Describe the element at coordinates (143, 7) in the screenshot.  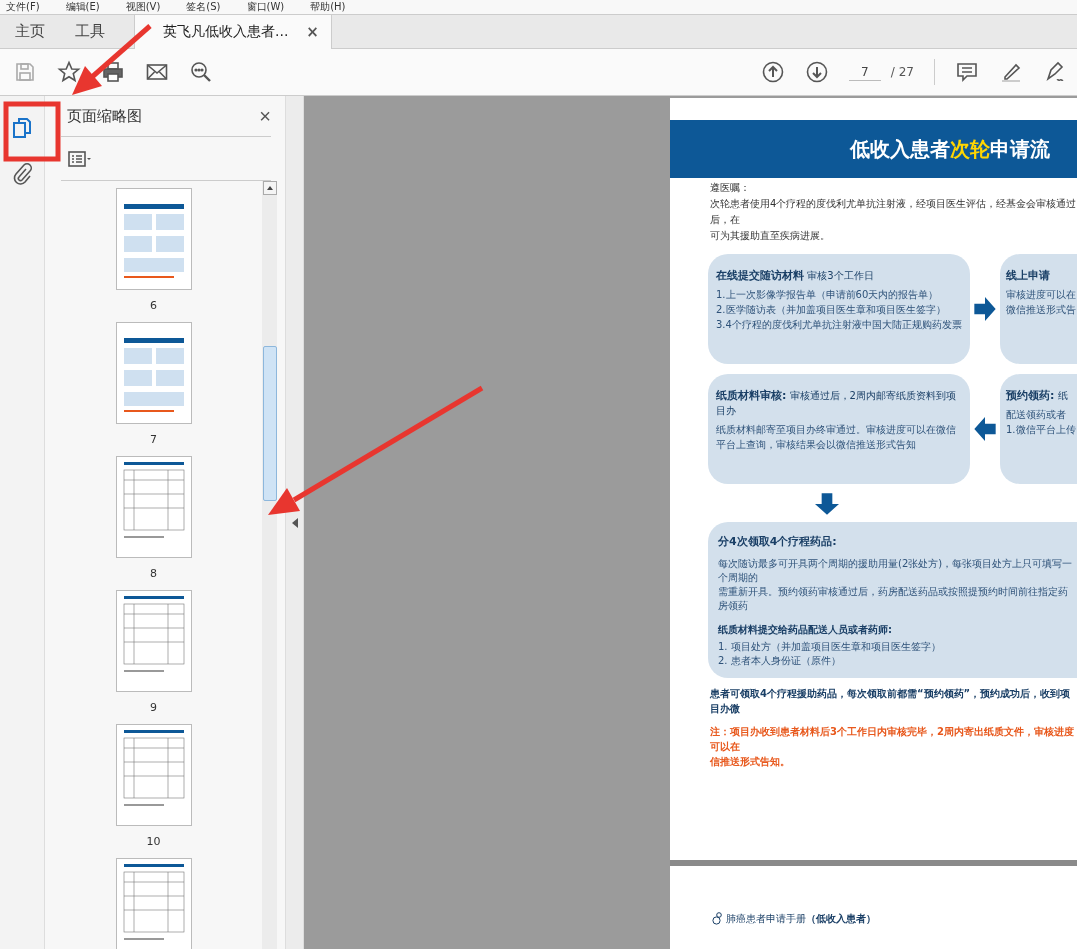
I see `menu-item: 视图(V)` at that location.